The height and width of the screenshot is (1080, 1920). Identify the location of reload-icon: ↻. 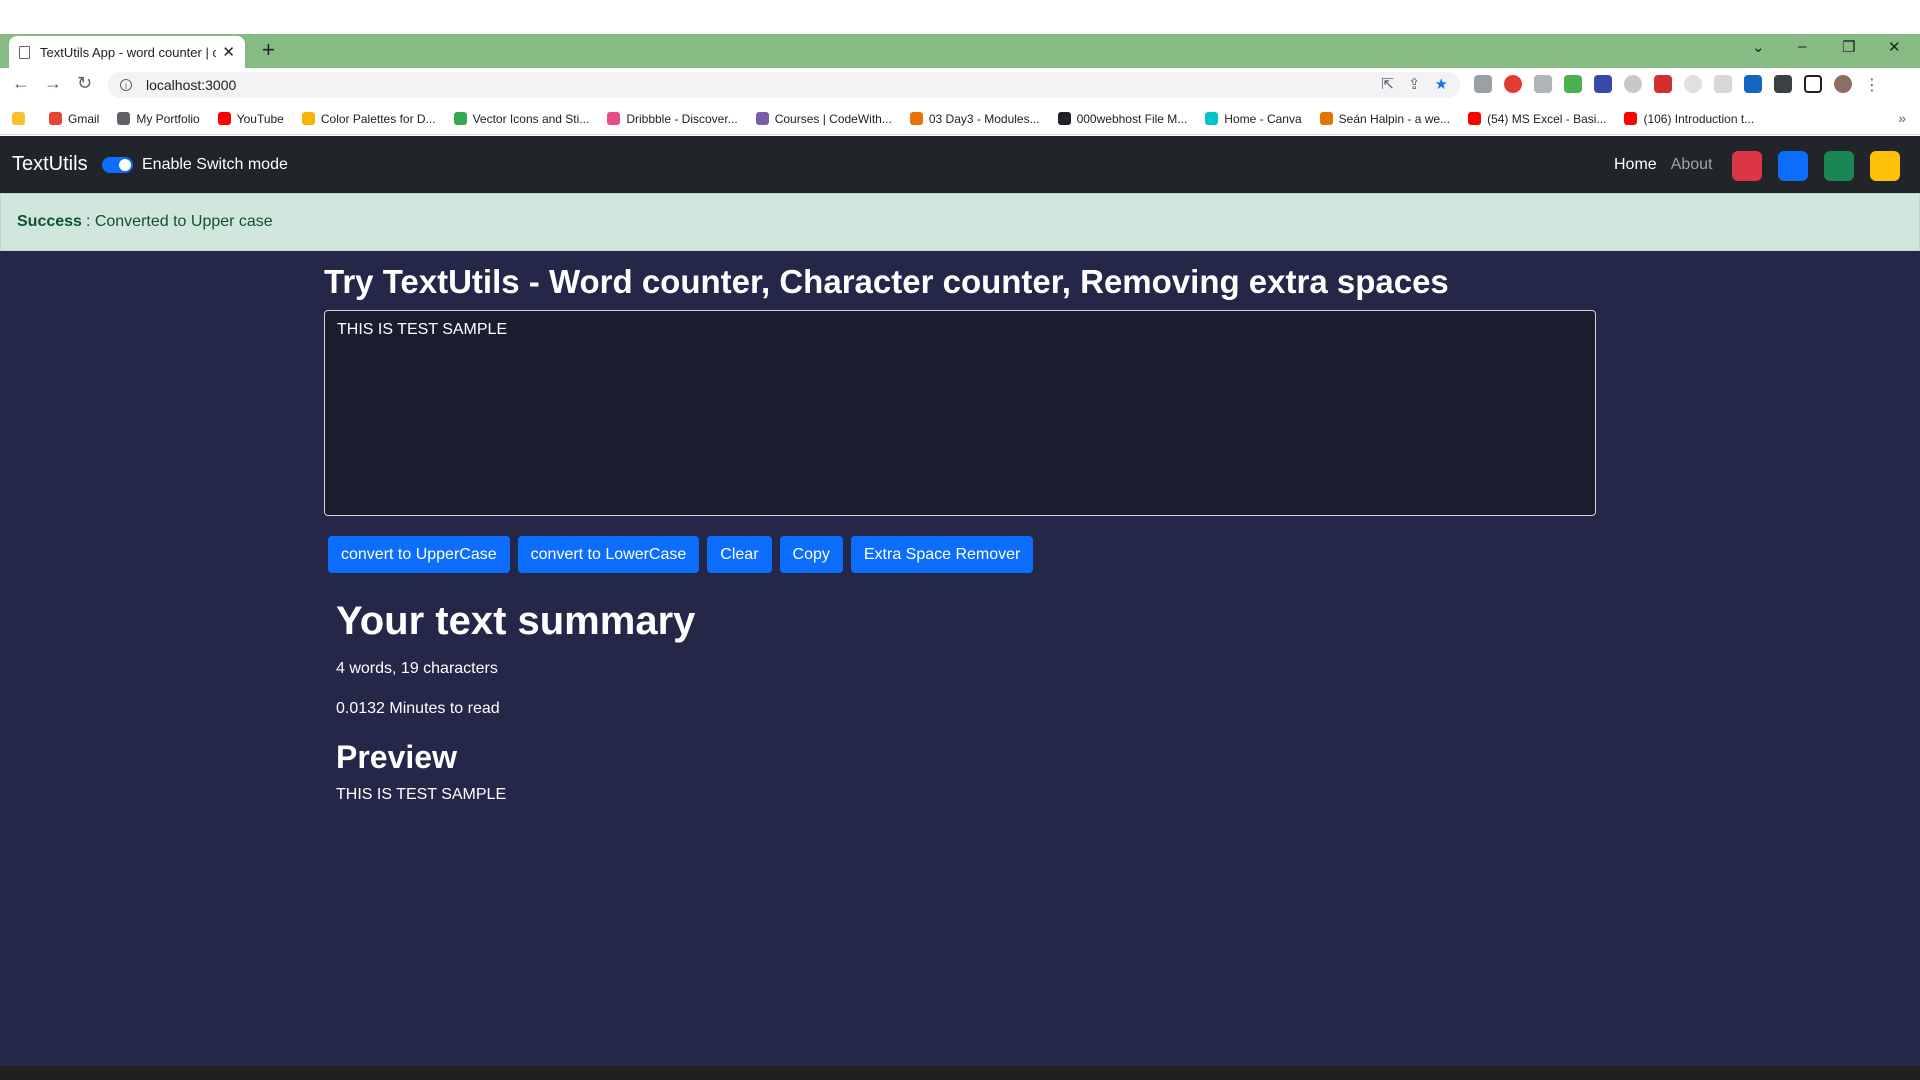
(84, 83).